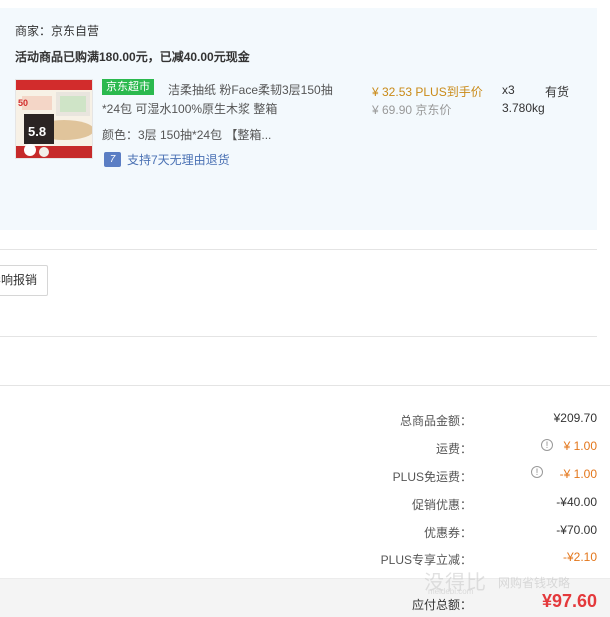 The width and height of the screenshot is (610, 617). I want to click on return-7day-icon: 7, so click(112, 159).